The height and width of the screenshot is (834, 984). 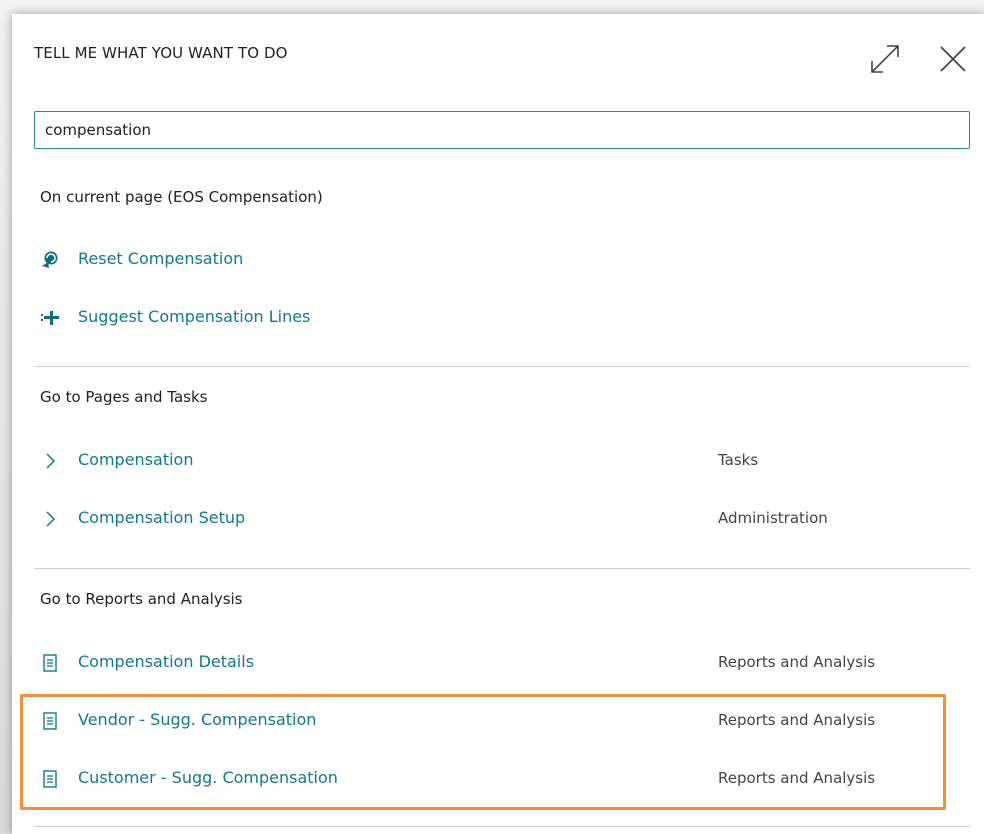 I want to click on expand-icon, so click(x=885, y=59).